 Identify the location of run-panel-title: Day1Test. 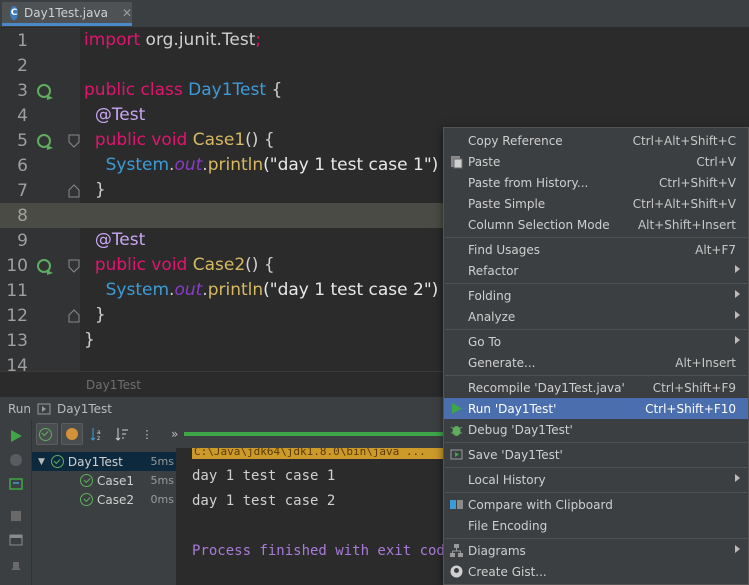
(84, 409).